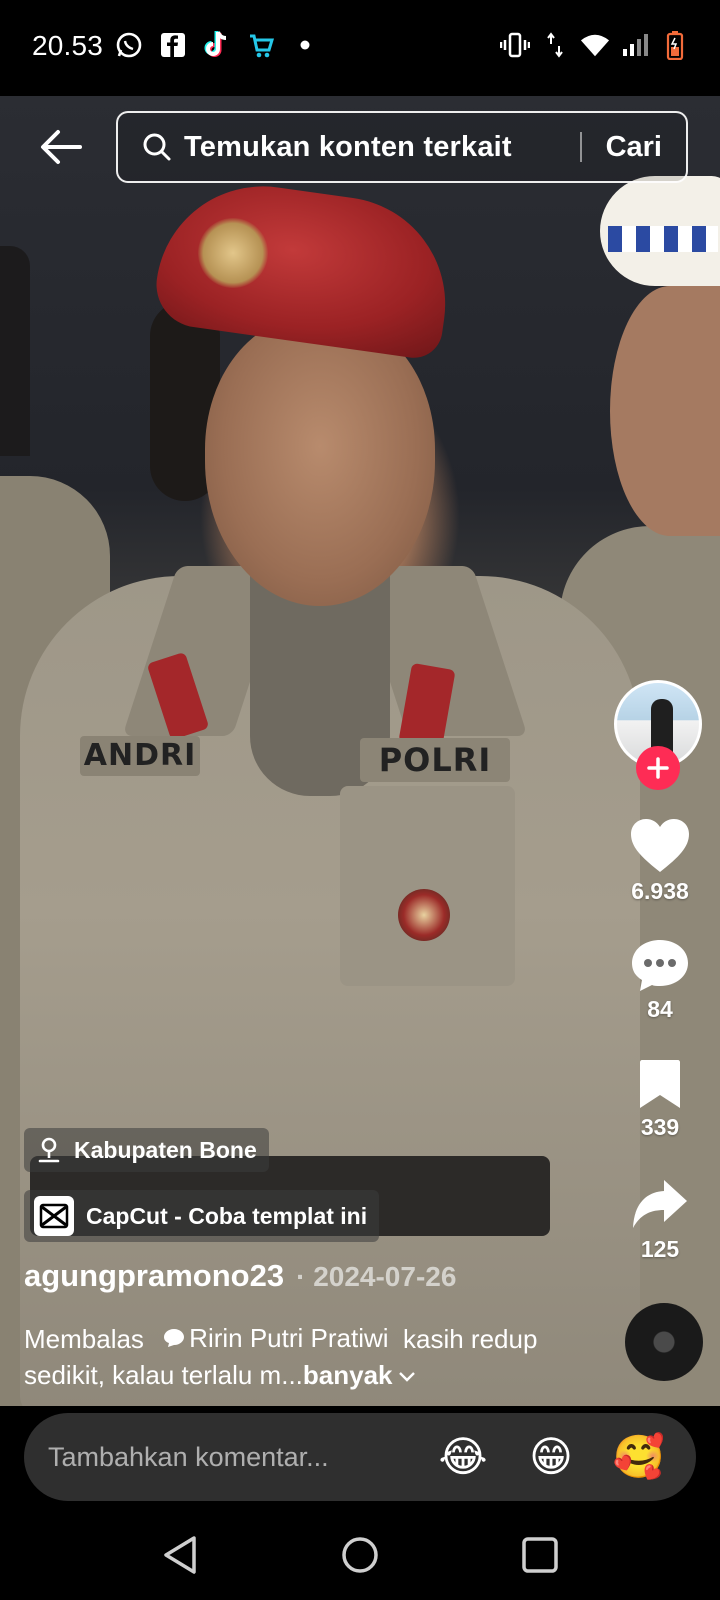  I want to click on tiktok-icon, so click(217, 45).